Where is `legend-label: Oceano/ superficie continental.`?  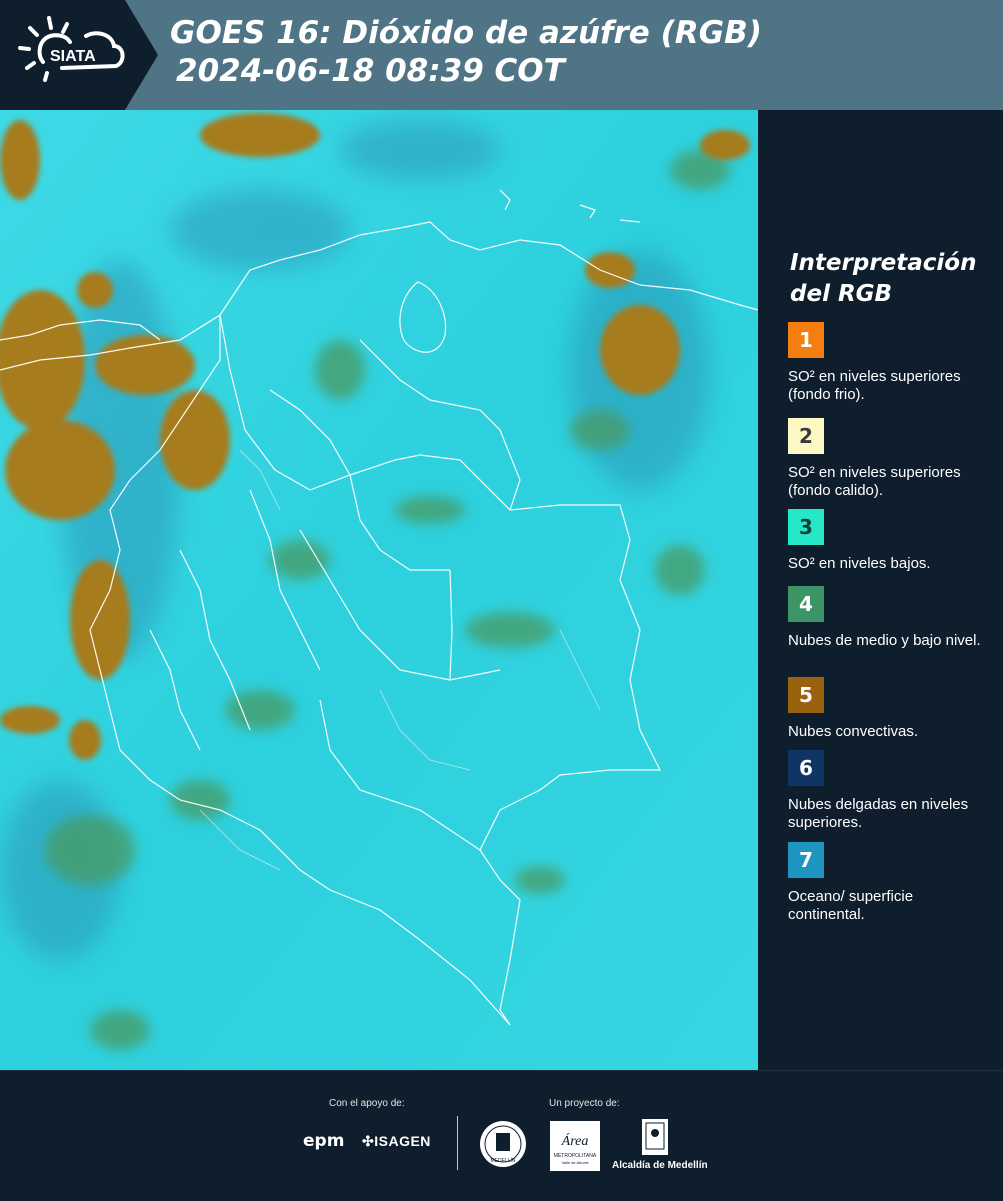 legend-label: Oceano/ superficie continental. is located at coordinates (851, 905).